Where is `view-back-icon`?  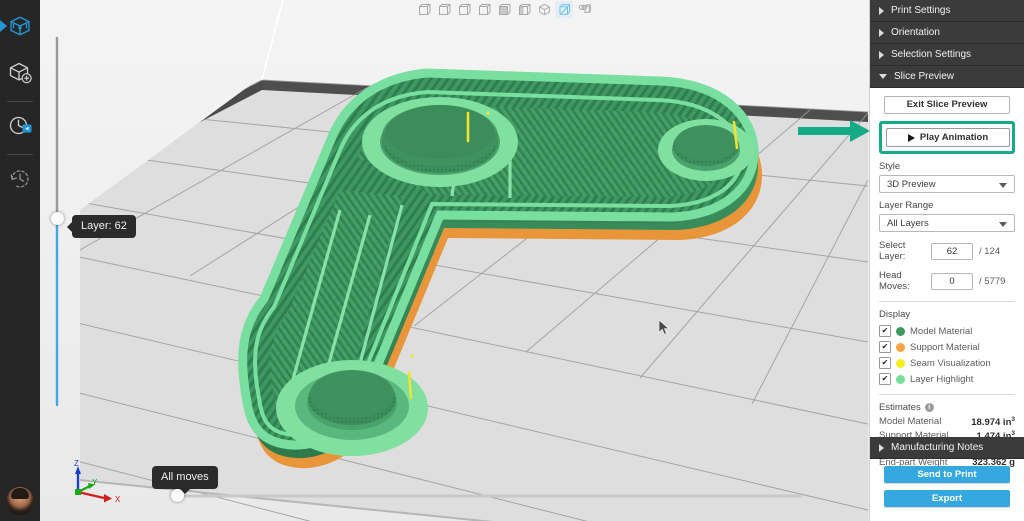
view-back-icon is located at coordinates (444, 9).